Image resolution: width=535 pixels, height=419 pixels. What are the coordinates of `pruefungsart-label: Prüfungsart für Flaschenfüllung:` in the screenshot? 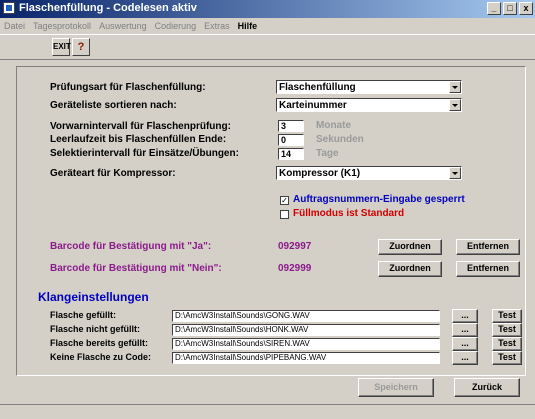 It's located at (128, 87).